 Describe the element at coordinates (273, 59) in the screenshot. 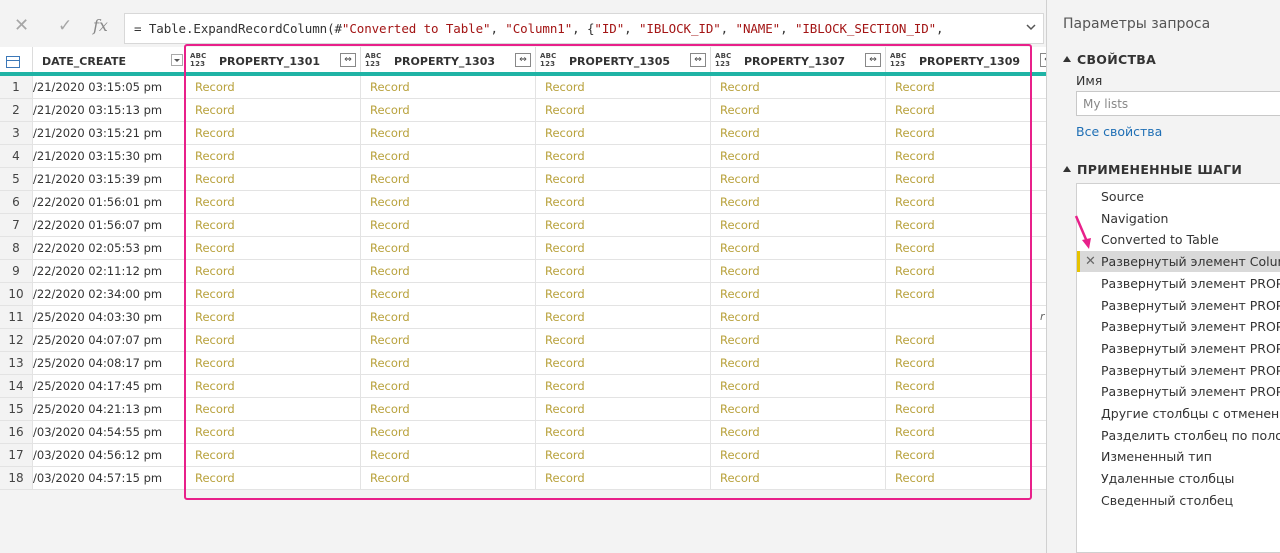

I see `column-header-property: ABC 123 PROPERTY_1301 ⇔` at that location.